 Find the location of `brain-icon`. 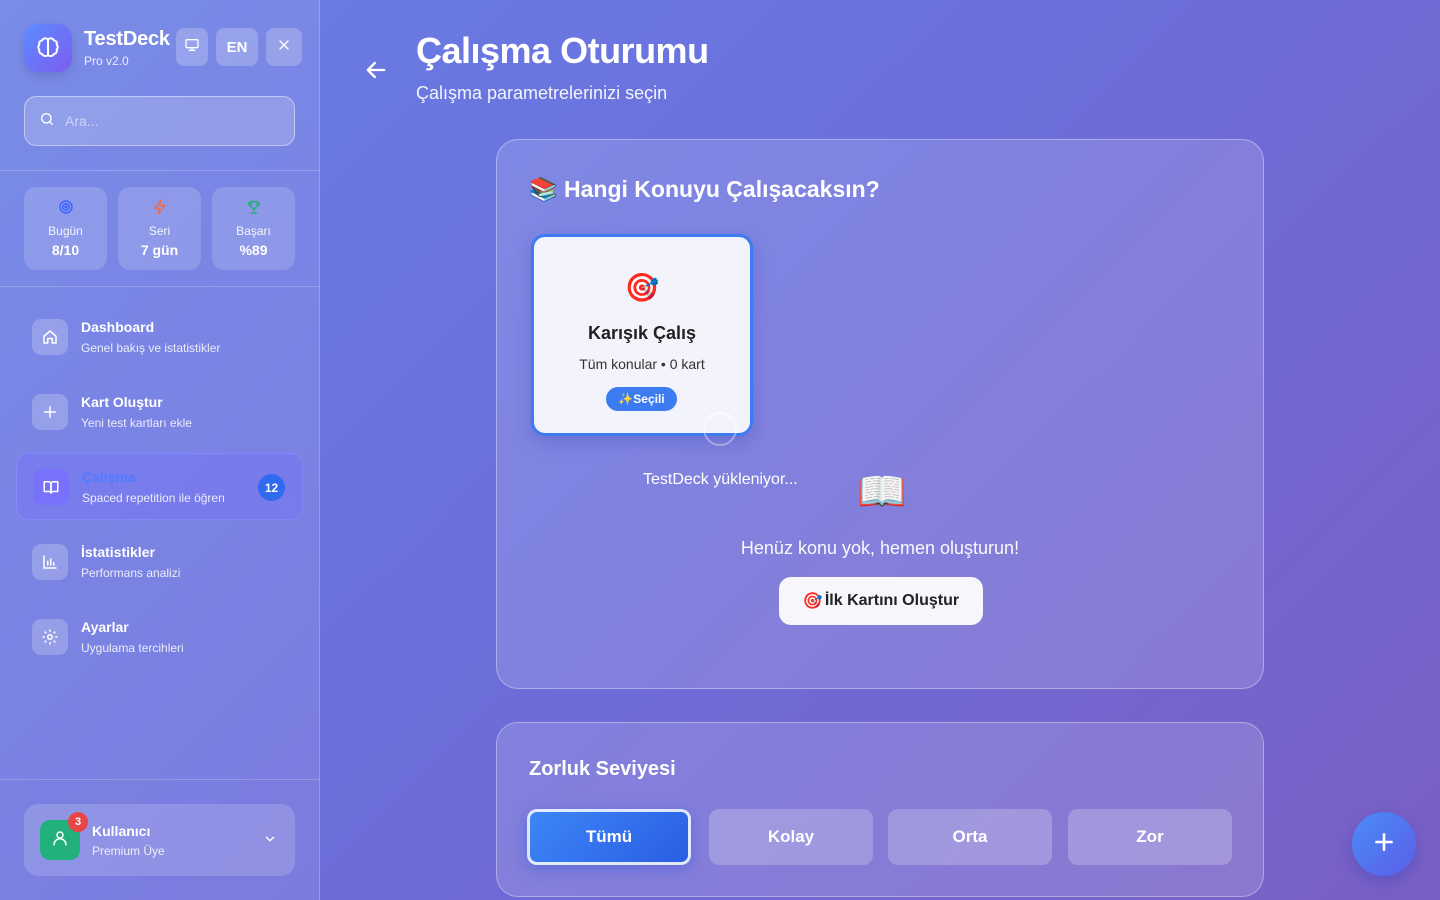

brain-icon is located at coordinates (48, 48).